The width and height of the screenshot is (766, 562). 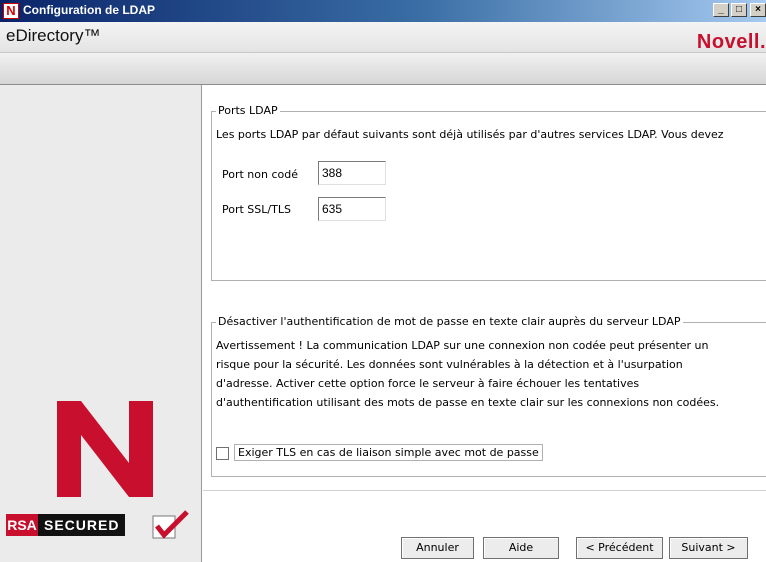 What do you see at coordinates (105, 449) in the screenshot?
I see `novell-n-logo-icon` at bounding box center [105, 449].